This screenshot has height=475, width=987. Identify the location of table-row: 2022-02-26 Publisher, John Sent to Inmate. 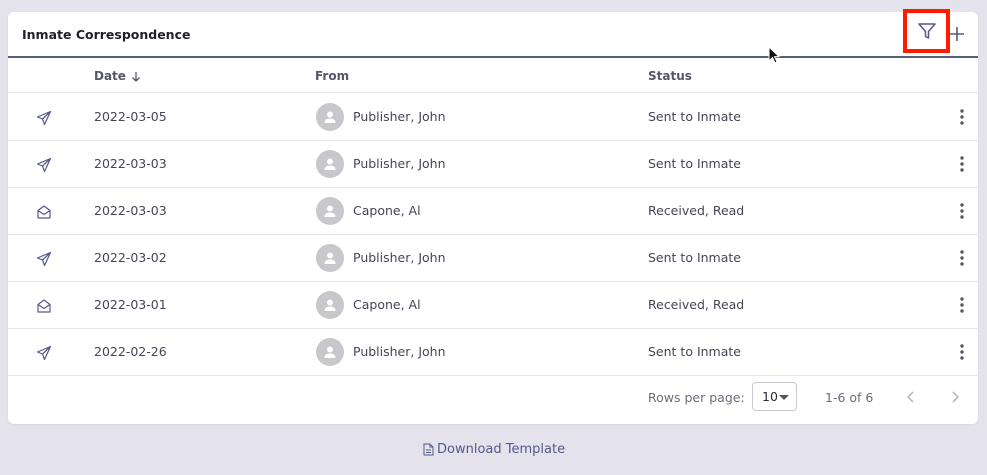
(493, 352).